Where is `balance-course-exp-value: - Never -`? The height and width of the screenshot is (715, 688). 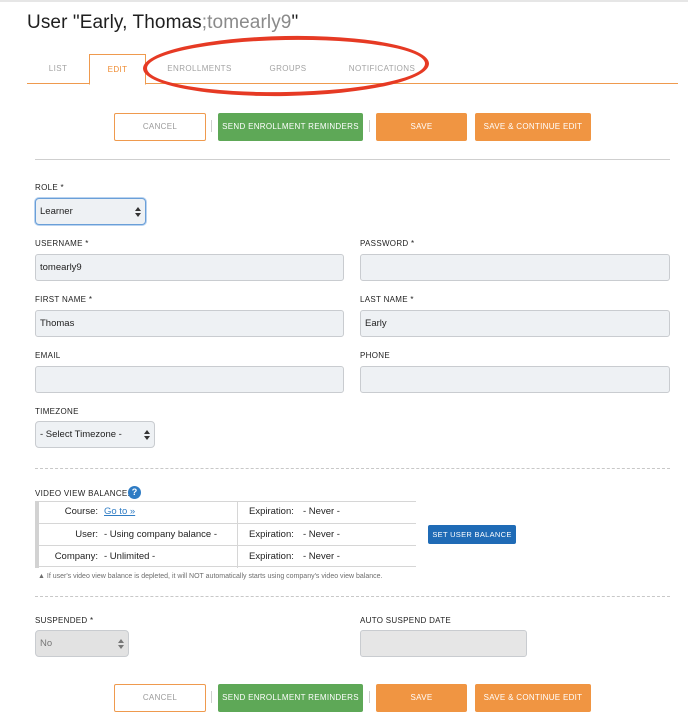 balance-course-exp-value: - Never - is located at coordinates (321, 511).